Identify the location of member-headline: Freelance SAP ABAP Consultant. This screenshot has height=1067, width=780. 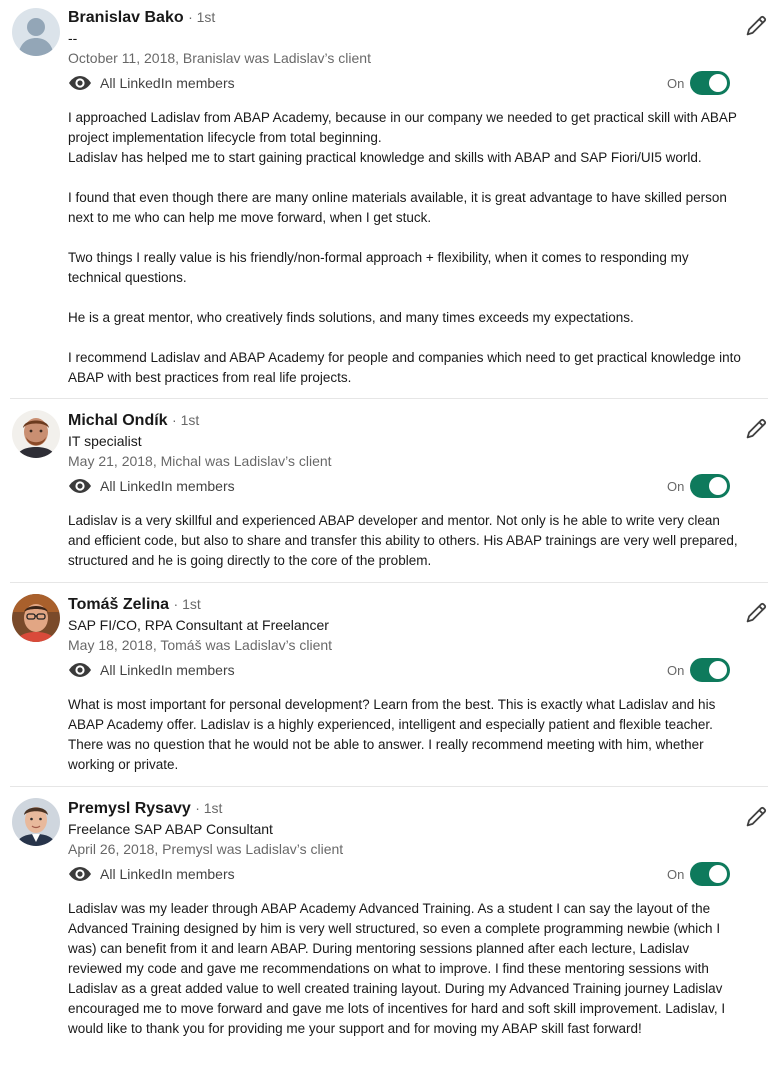
(170, 829).